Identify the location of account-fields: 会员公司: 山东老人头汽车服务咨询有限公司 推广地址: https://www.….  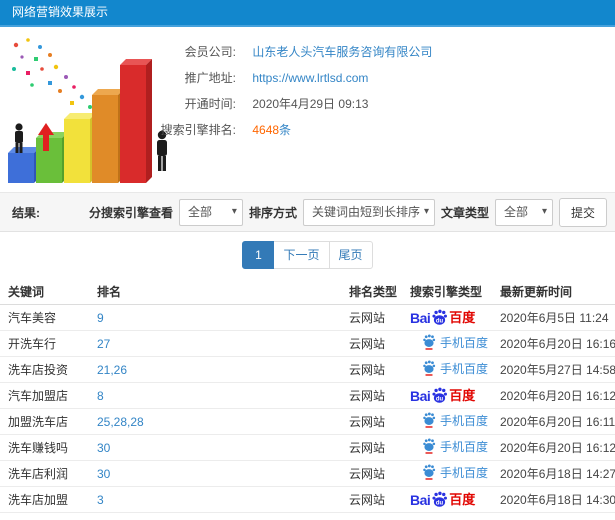
(291, 91).